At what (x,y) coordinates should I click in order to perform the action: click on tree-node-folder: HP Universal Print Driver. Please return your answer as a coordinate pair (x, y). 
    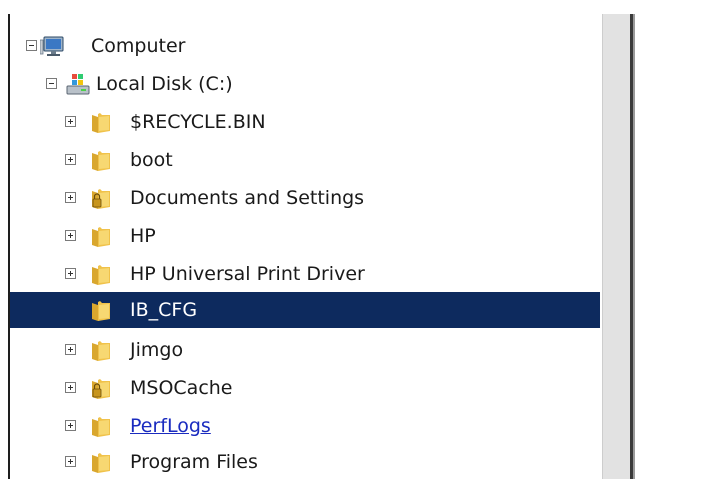
    Looking at the image, I should click on (305, 274).